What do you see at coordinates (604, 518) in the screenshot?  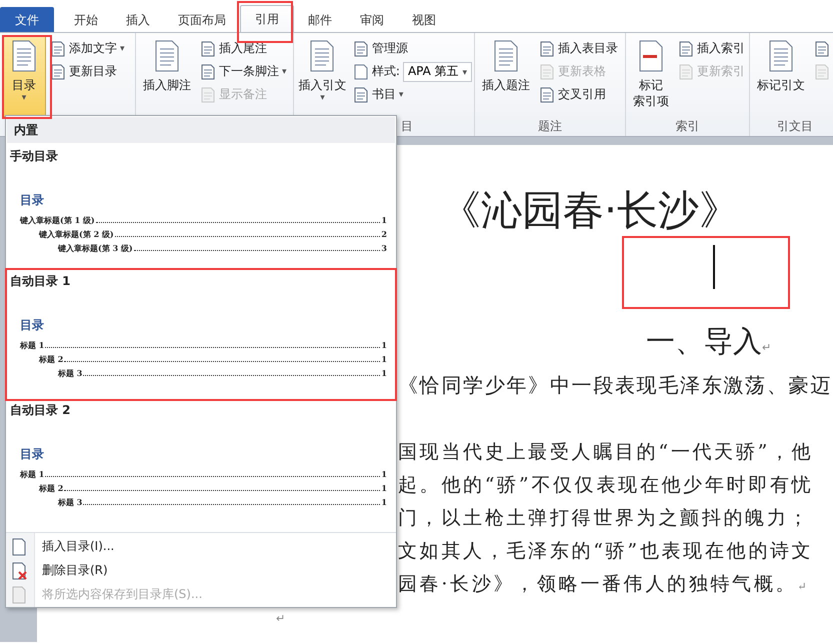 I see `body-text: 门，以土枪土弹打得世界为之颤抖的魄力；` at bounding box center [604, 518].